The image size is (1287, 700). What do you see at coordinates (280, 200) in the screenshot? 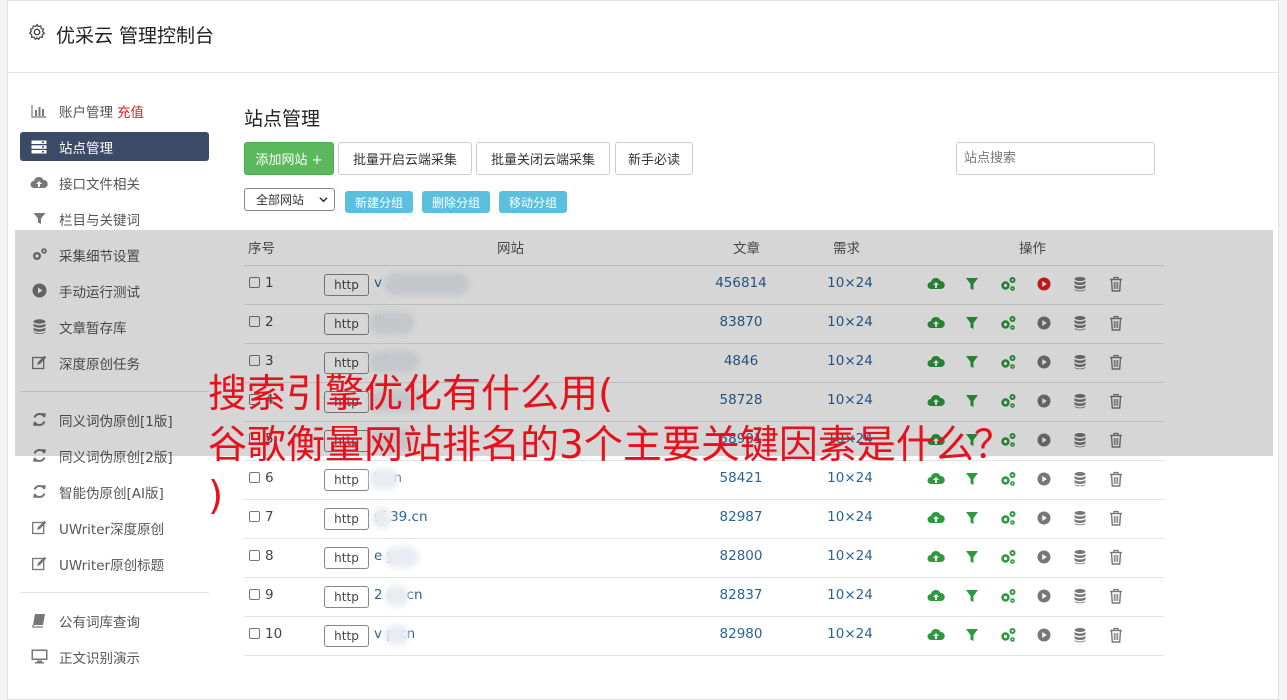
I see `group-select-value: 全部网站` at bounding box center [280, 200].